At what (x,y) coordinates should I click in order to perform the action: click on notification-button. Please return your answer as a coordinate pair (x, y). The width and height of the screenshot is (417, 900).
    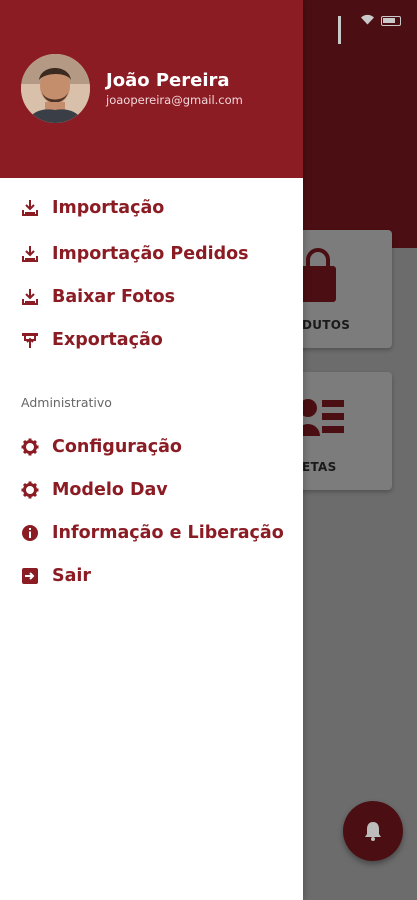
    Looking at the image, I should click on (373, 831).